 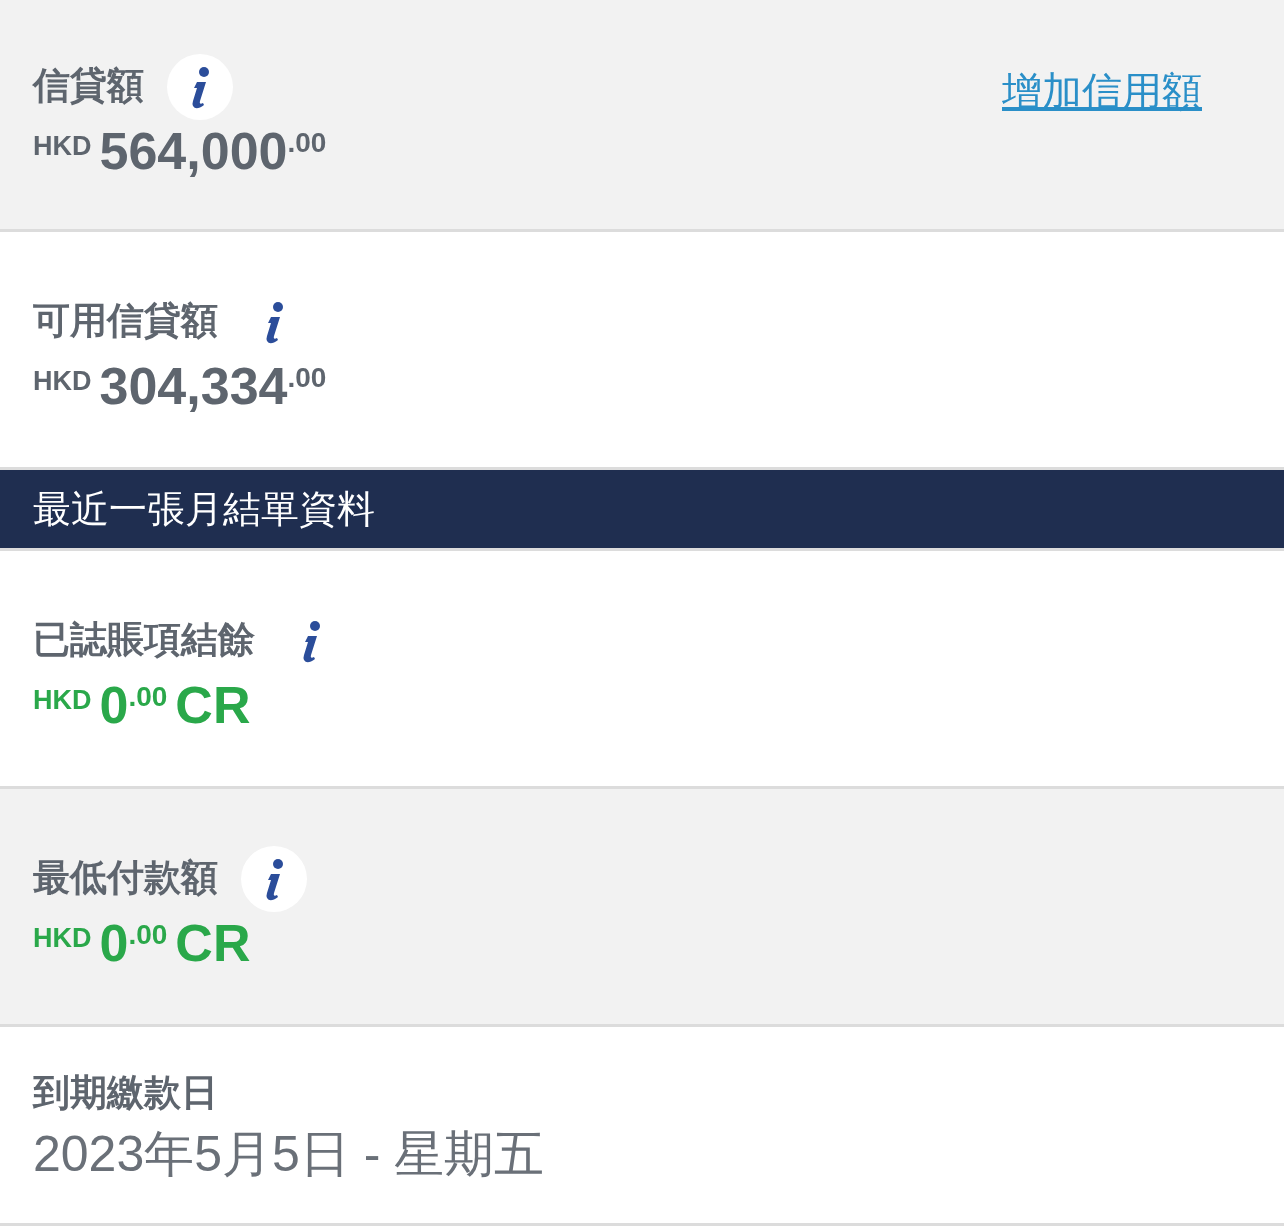 What do you see at coordinates (125, 878) in the screenshot?
I see `field-label: 最低付款額` at bounding box center [125, 878].